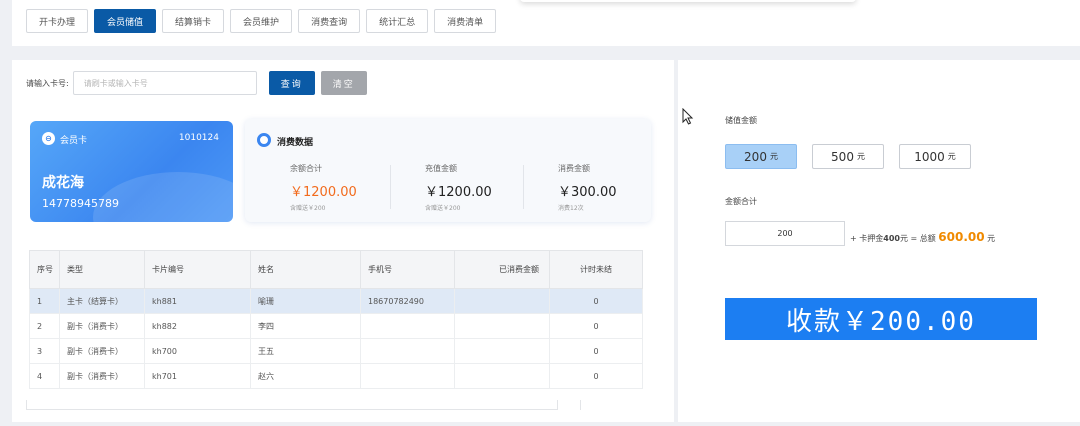  I want to click on col-header-spent: 已消费金额, so click(502, 269).